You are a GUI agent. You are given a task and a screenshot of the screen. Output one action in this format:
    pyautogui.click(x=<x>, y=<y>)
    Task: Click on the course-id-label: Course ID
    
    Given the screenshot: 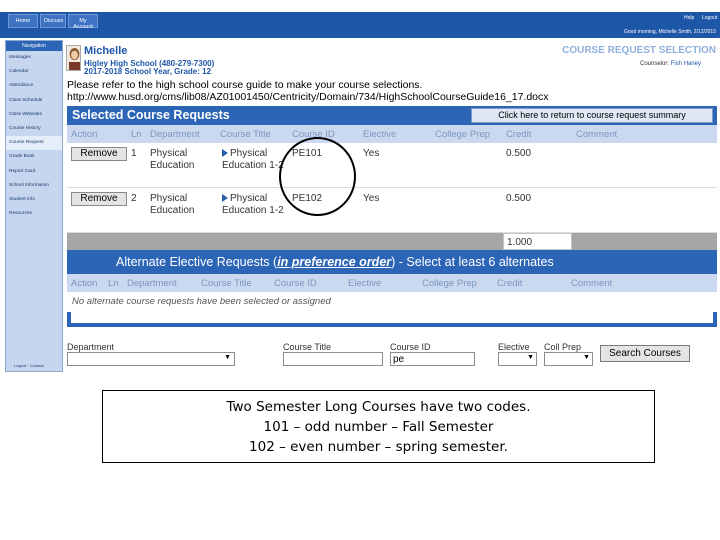 What is the action you would take?
    pyautogui.click(x=410, y=347)
    